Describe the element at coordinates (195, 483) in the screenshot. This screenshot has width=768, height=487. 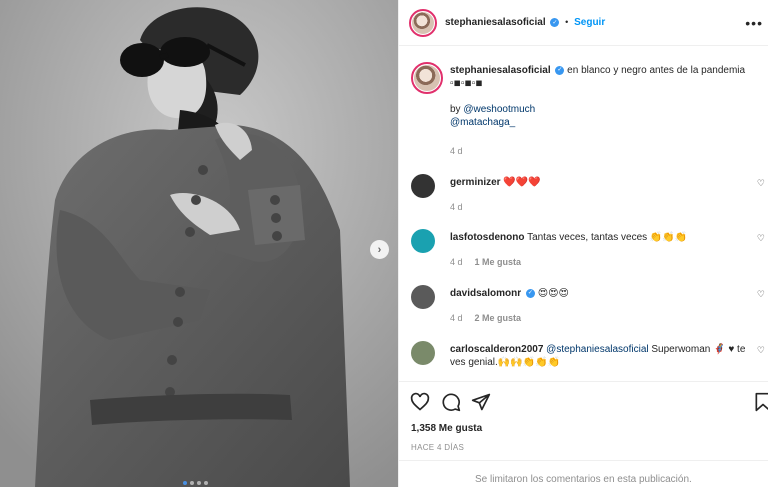
I see `carousel-indicator` at that location.